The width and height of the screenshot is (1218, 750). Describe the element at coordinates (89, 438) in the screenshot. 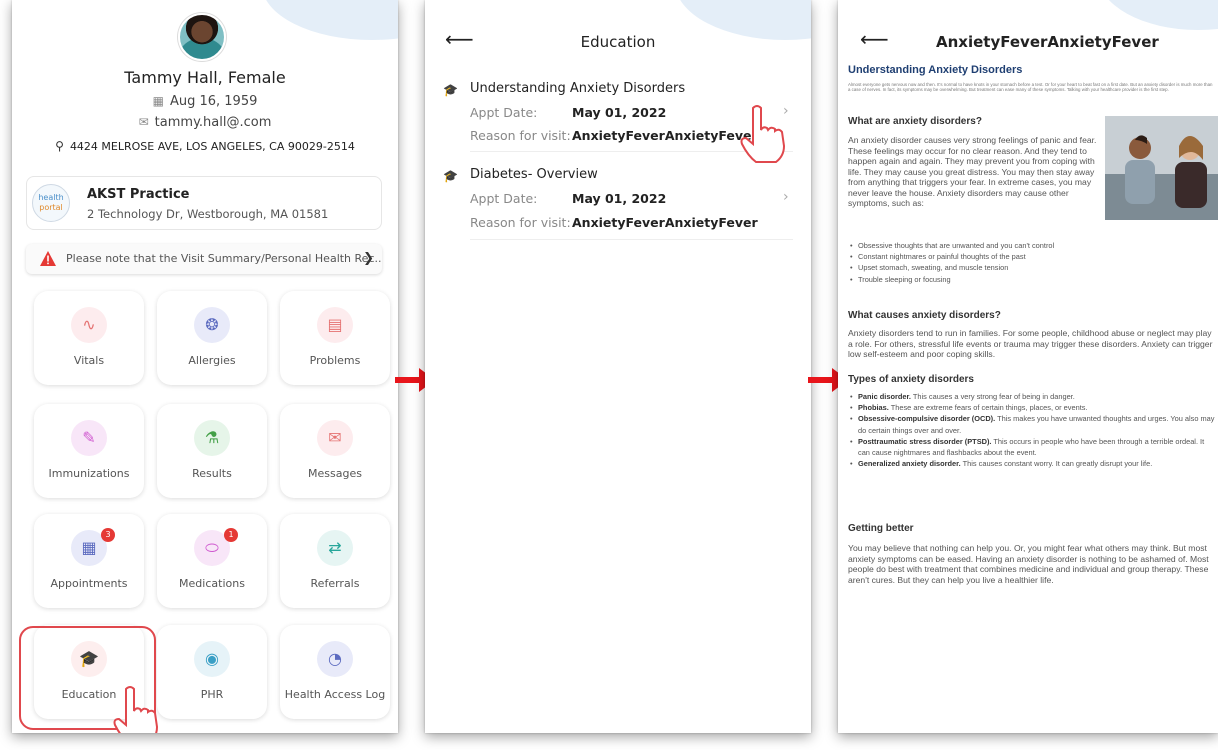

I see `syringe-icon: ✎` at that location.